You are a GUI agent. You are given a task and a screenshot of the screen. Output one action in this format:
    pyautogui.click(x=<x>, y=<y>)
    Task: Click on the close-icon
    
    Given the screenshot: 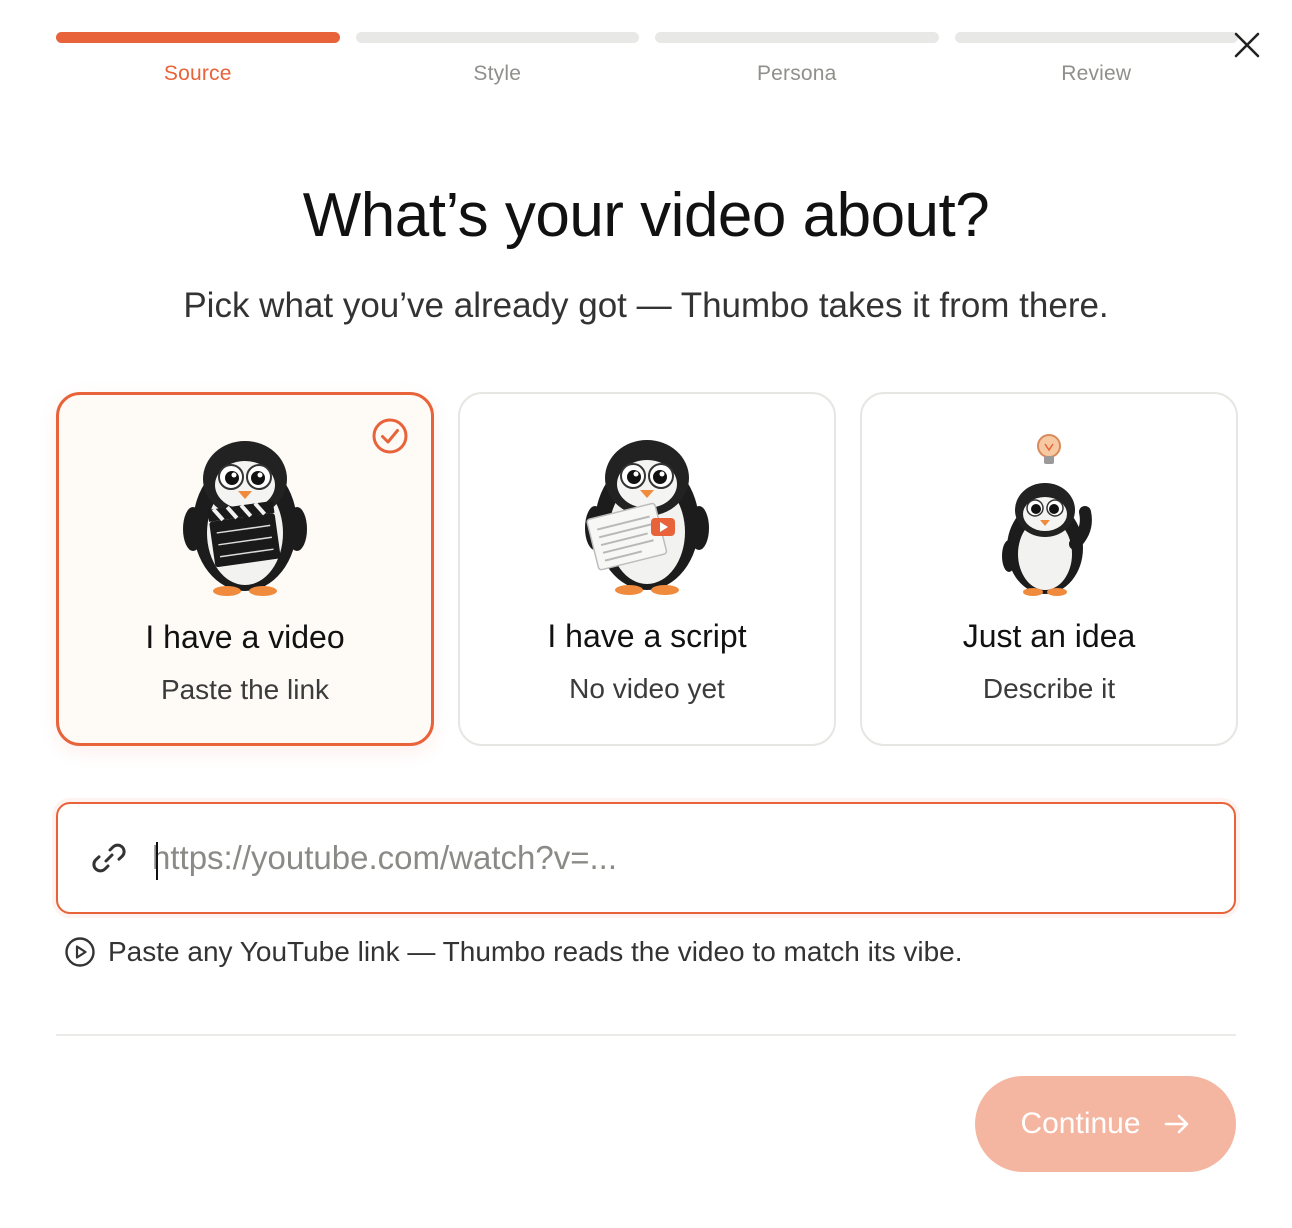 What is the action you would take?
    pyautogui.click(x=1247, y=45)
    